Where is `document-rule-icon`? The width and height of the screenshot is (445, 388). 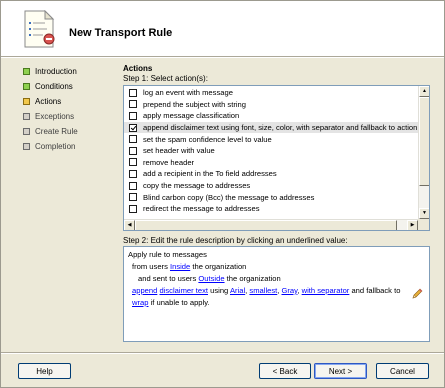
document-rule-icon is located at coordinates (39, 29).